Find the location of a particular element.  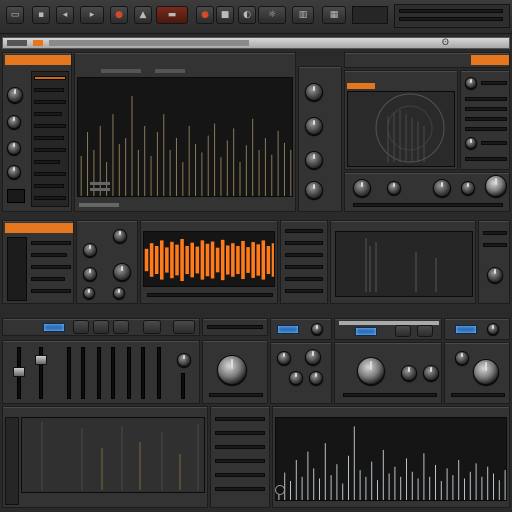

timeline-bar: ʘ is located at coordinates (256, 43).